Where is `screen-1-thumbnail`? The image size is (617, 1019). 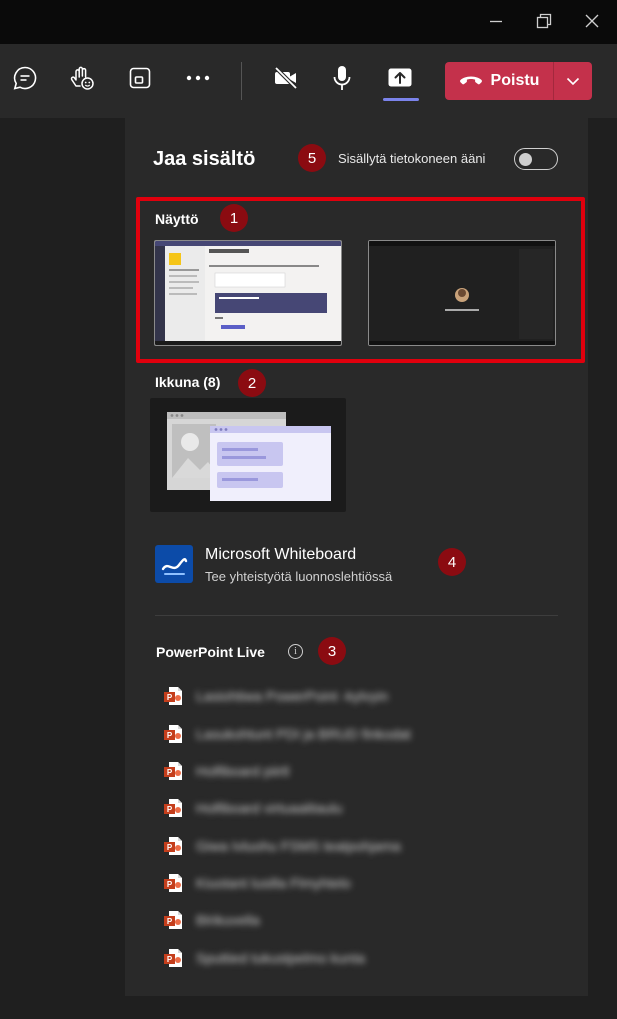 screen-1-thumbnail is located at coordinates (248, 293).